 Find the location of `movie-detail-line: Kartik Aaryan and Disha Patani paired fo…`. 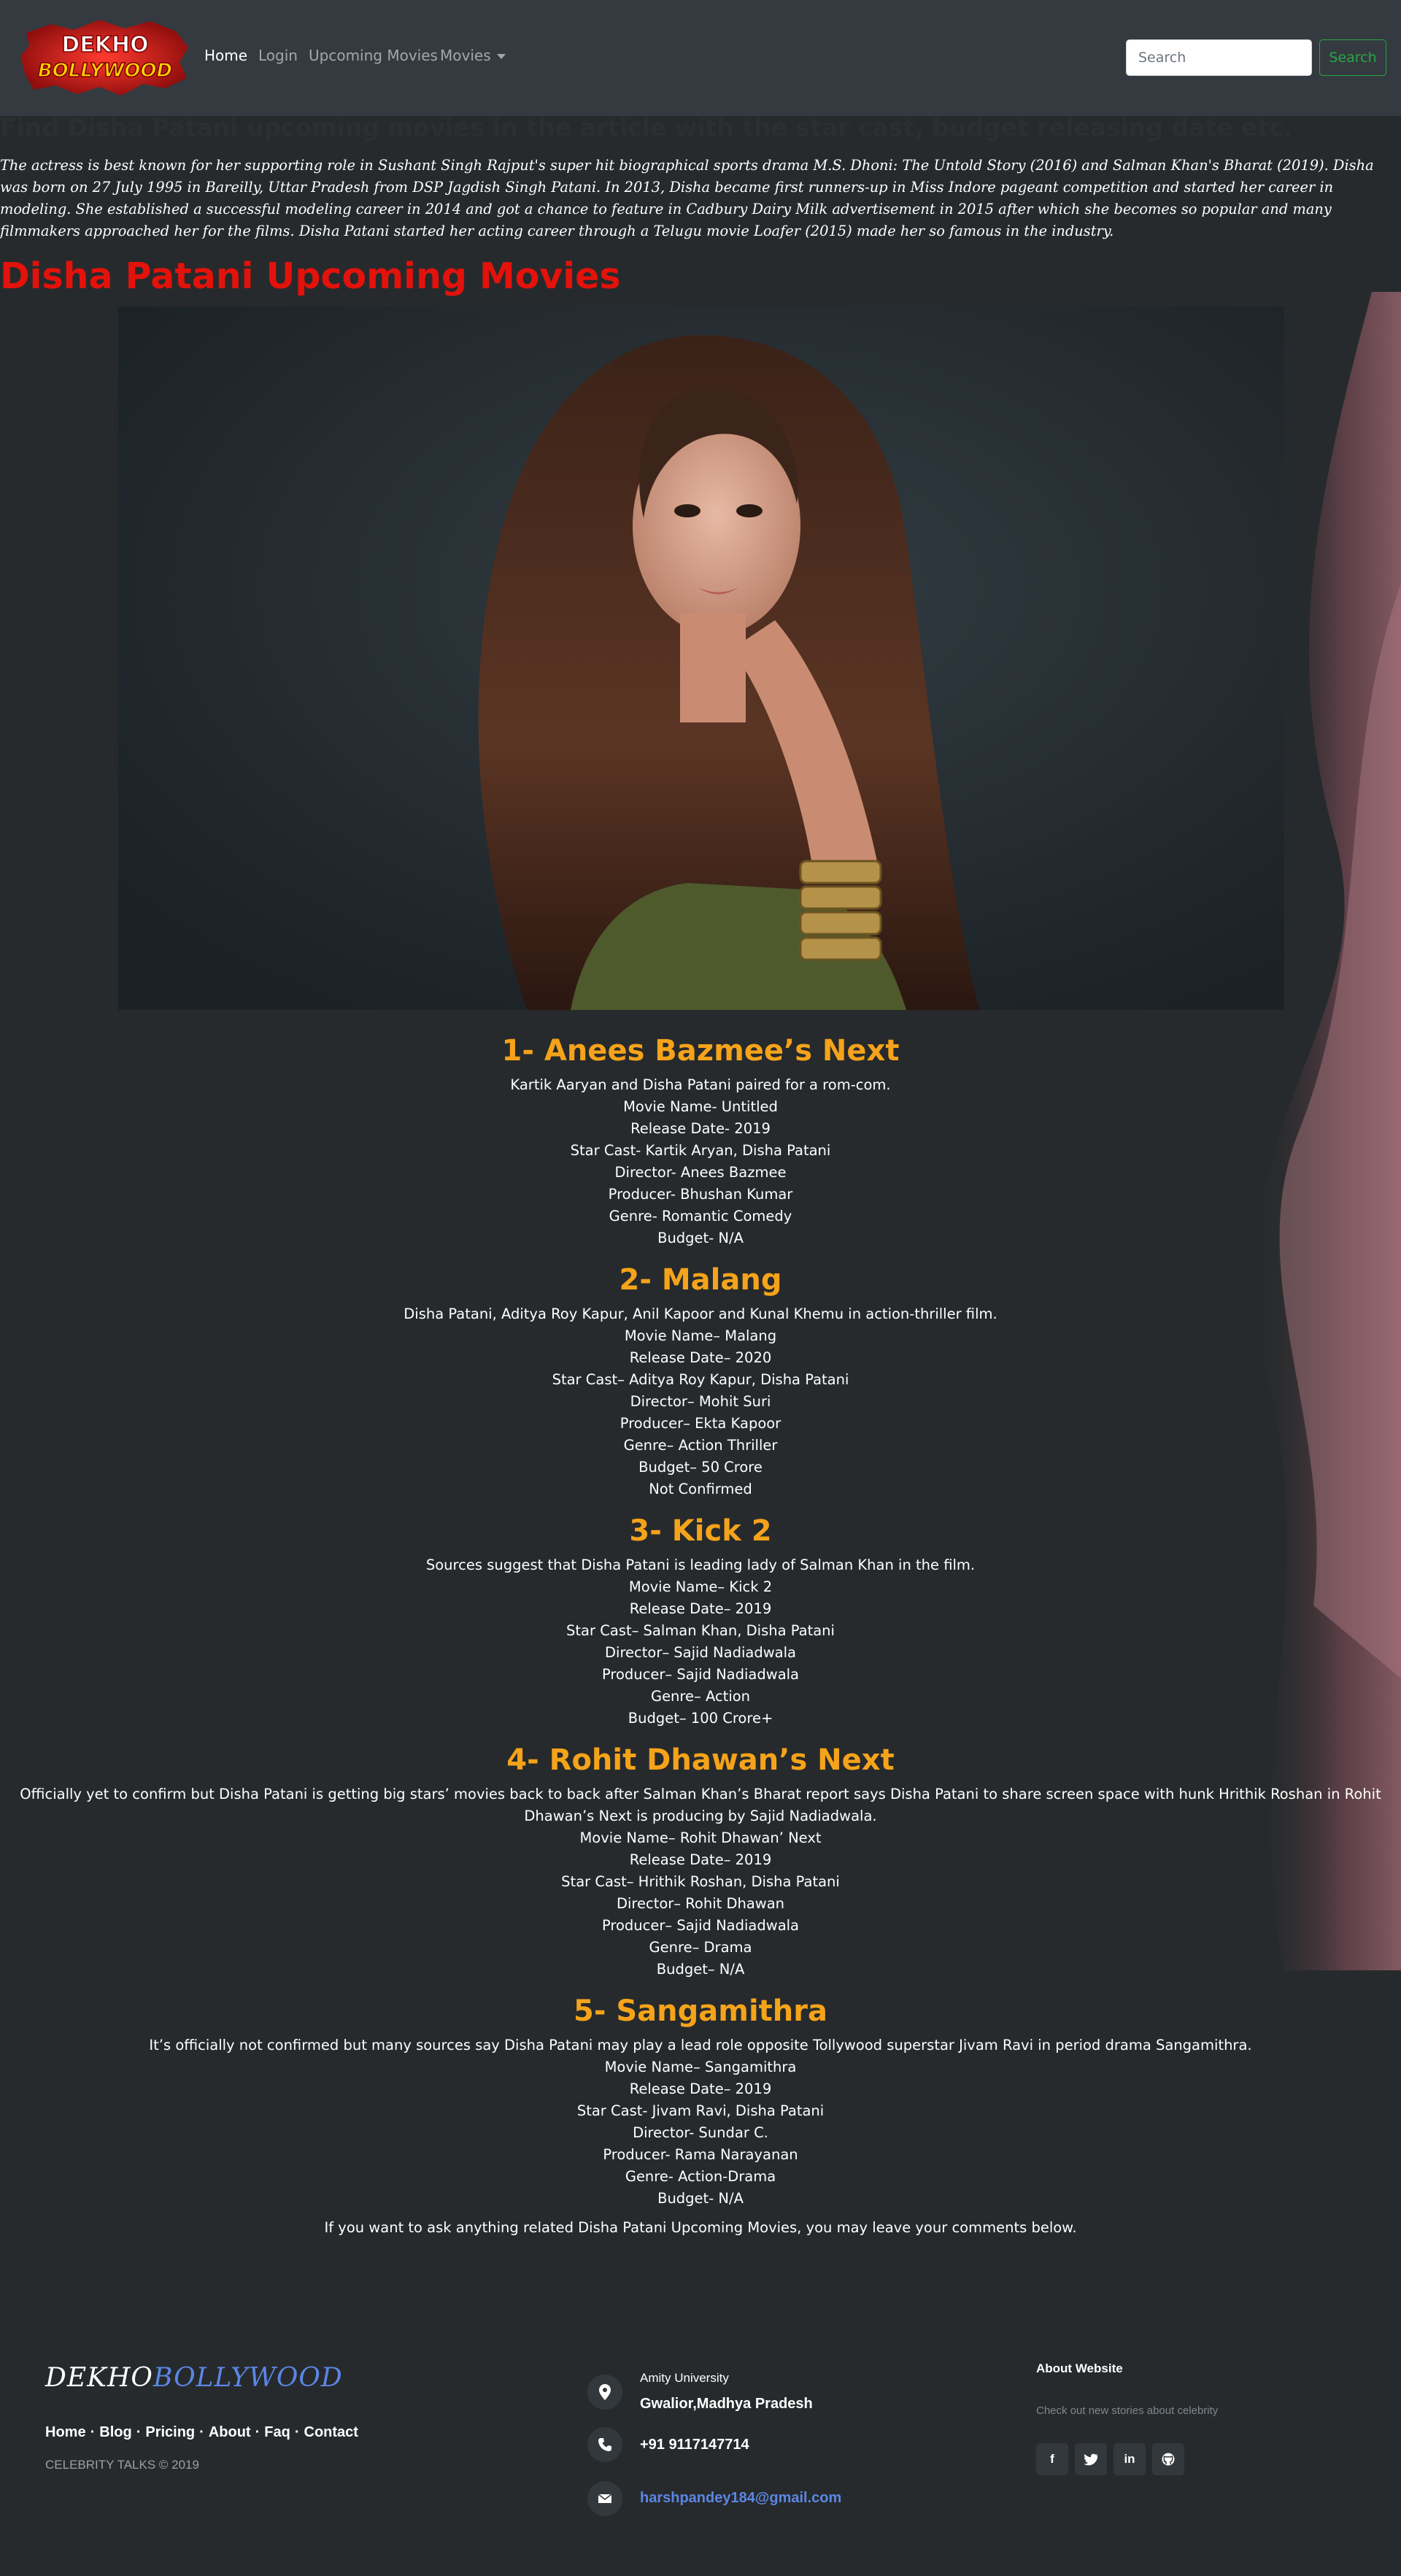

movie-detail-line: Kartik Aaryan and Disha Patani paired fo… is located at coordinates (700, 1084).